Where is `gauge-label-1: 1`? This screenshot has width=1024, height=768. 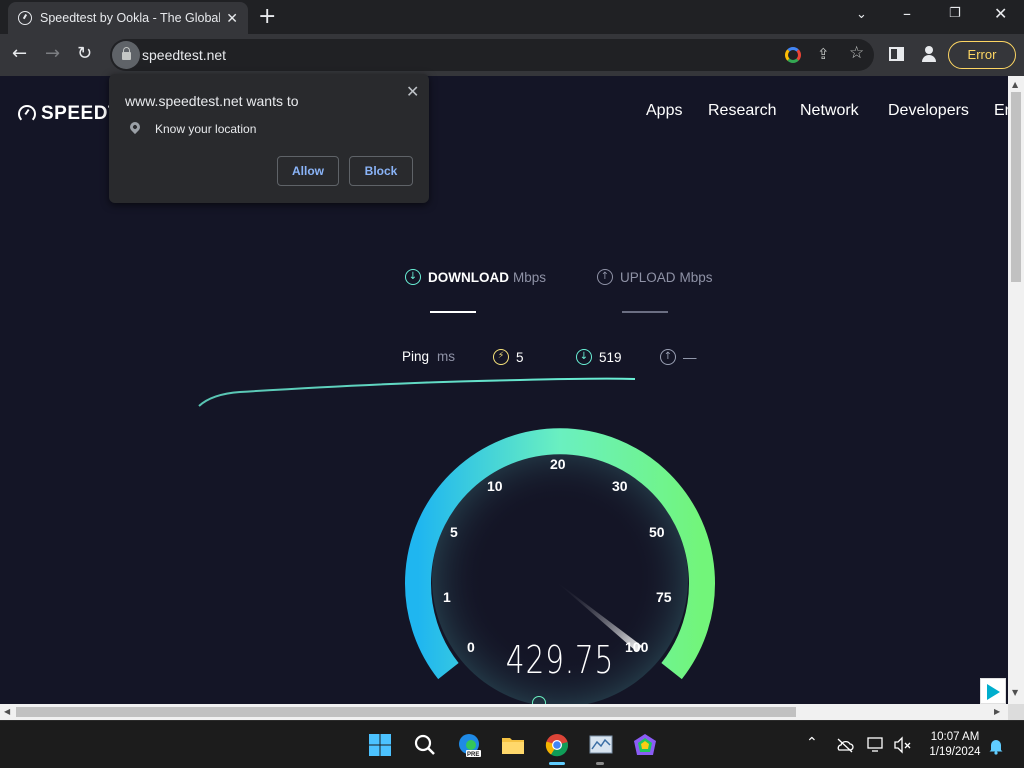
gauge-label-1: 1 is located at coordinates (447, 597).